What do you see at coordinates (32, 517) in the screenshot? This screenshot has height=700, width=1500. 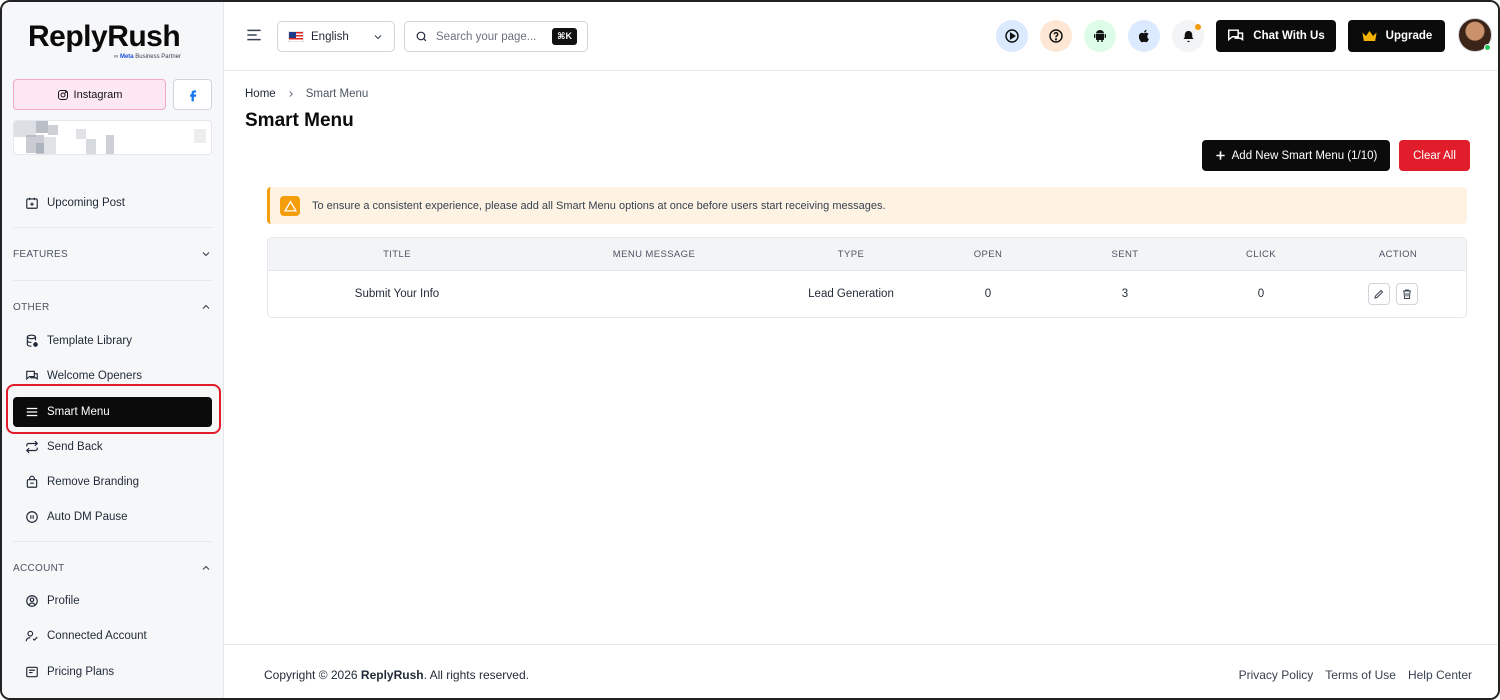 I see `pause-icon` at bounding box center [32, 517].